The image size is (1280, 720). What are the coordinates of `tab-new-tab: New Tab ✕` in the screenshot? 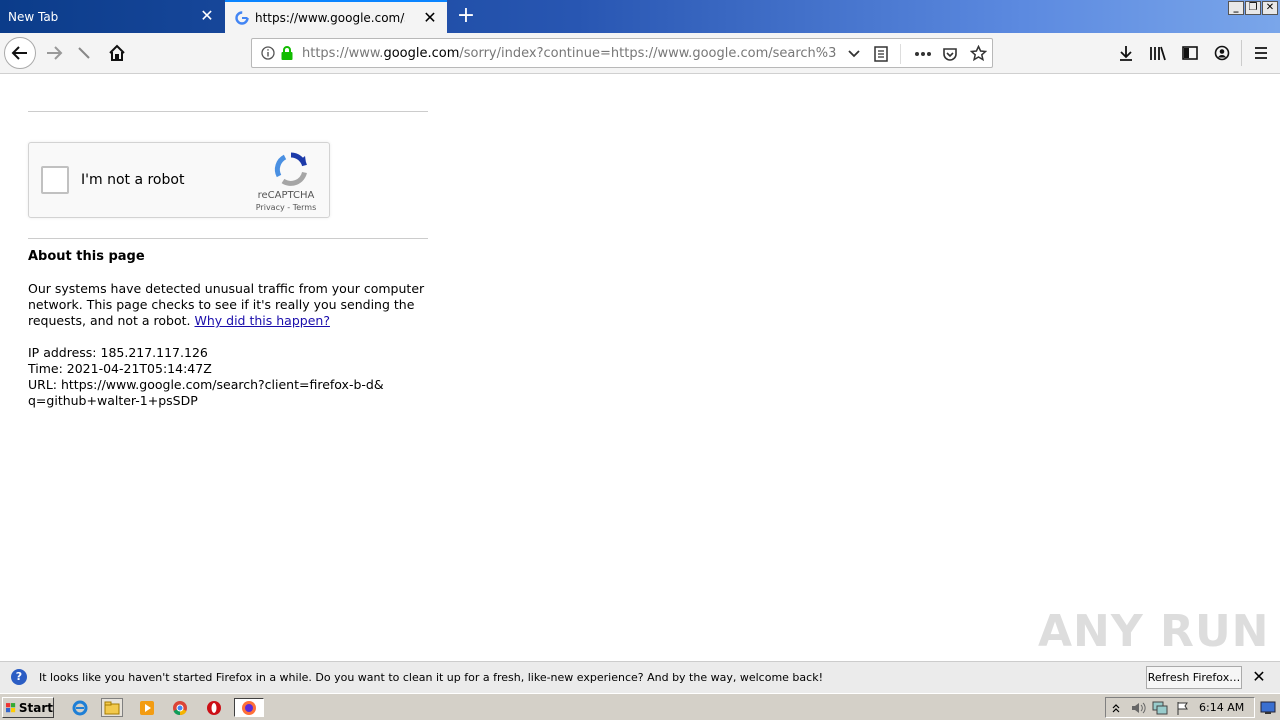 It's located at (112, 16).